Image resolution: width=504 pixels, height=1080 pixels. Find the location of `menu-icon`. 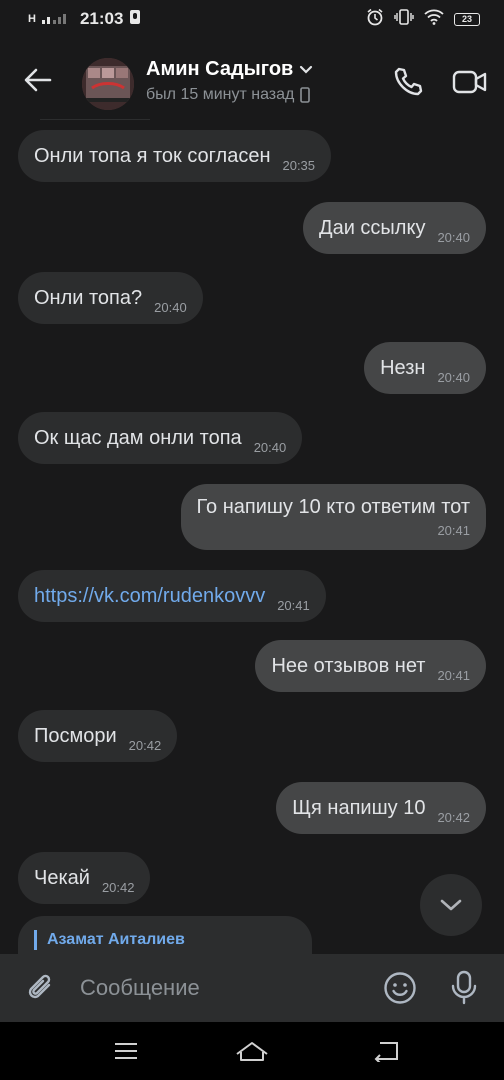

menu-icon is located at coordinates (126, 1051).